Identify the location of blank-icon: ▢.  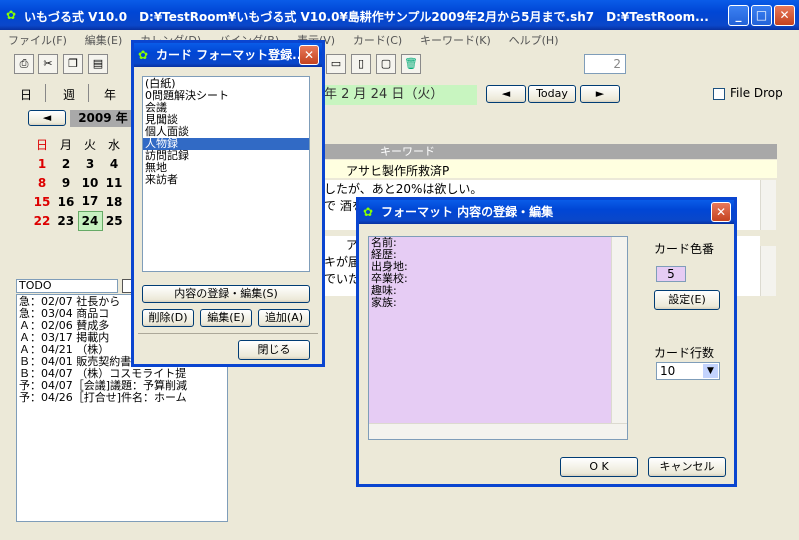
(386, 64).